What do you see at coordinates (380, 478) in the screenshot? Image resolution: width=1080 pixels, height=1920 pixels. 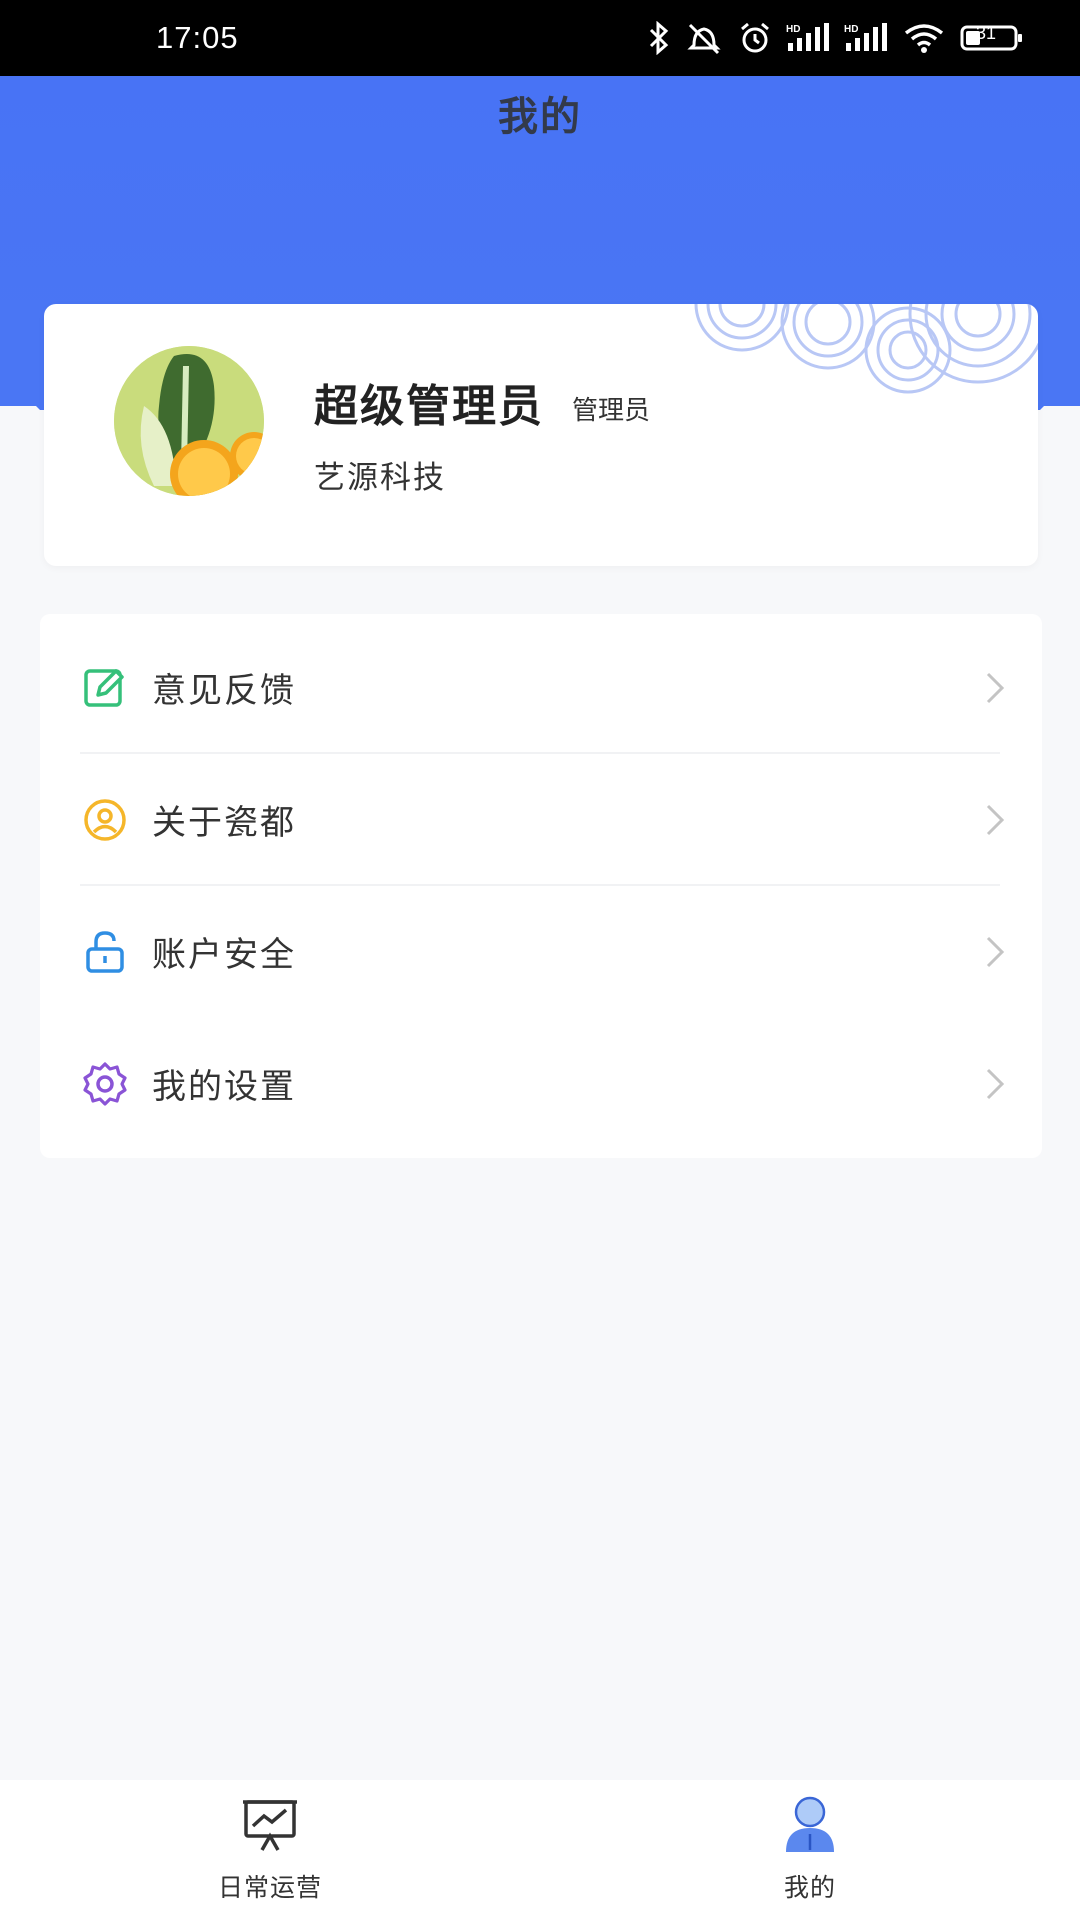 I see `user-company: 艺源科技` at bounding box center [380, 478].